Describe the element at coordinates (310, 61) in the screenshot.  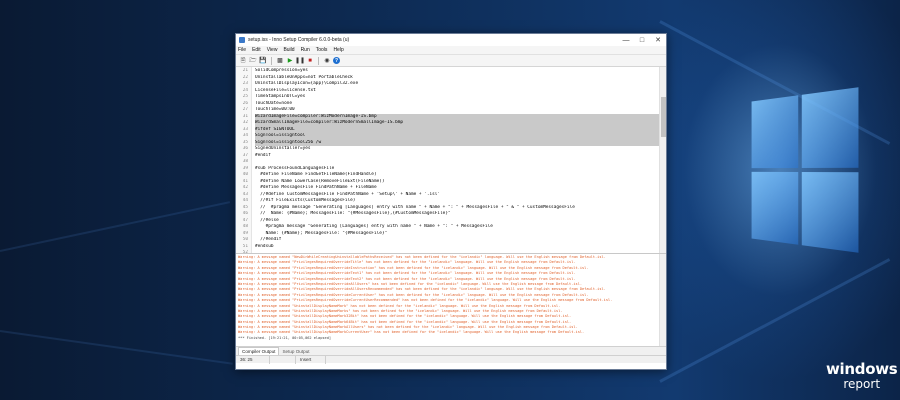
I see `stop-icon: ■` at that location.